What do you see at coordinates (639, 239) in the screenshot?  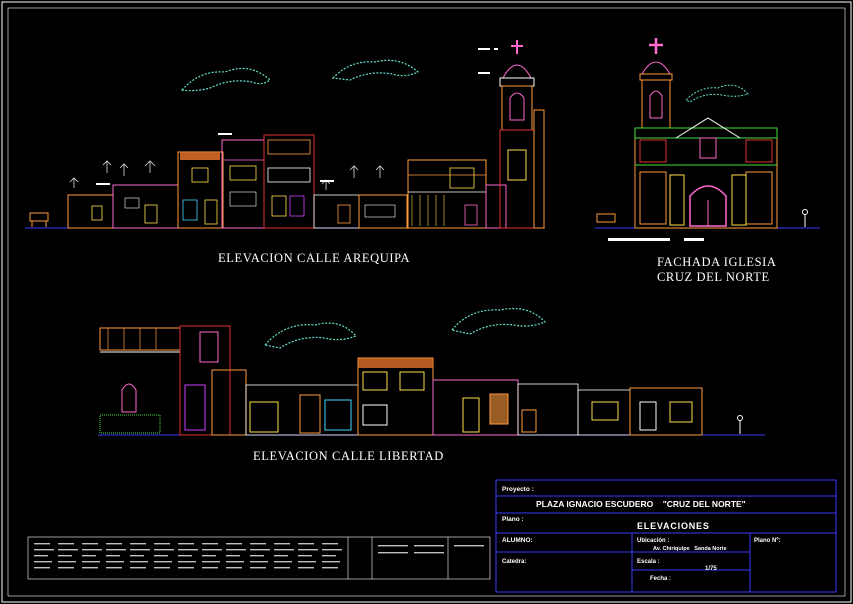 I see `scale-bar` at bounding box center [639, 239].